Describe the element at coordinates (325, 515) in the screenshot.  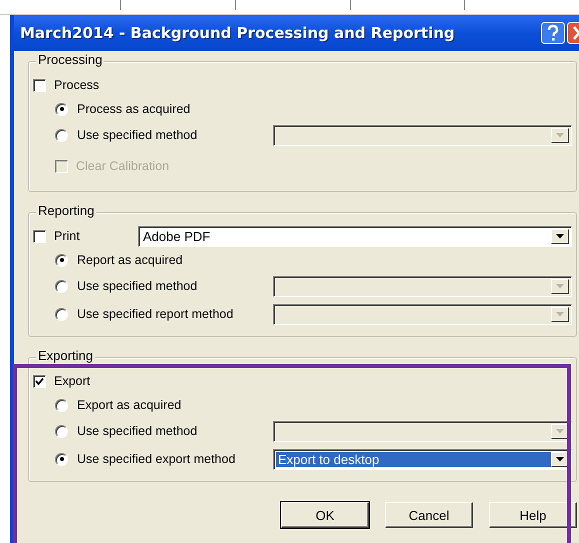
I see `dialog-button: OK` at that location.